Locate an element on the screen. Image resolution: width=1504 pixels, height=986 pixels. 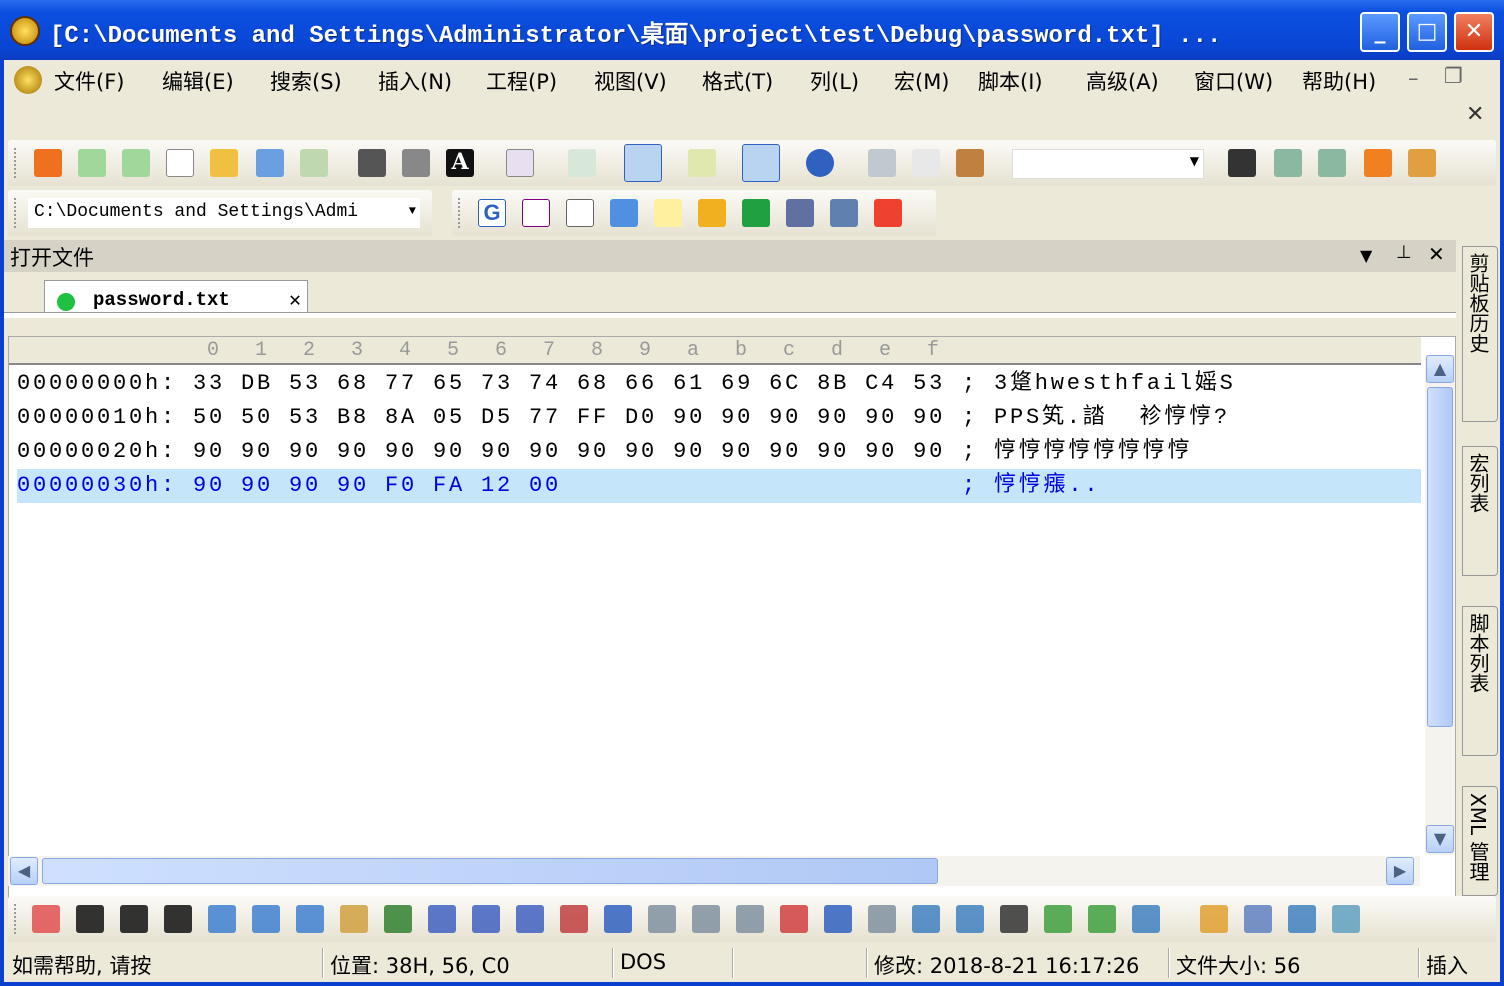
word-wrap-icon is located at coordinates (520, 163).